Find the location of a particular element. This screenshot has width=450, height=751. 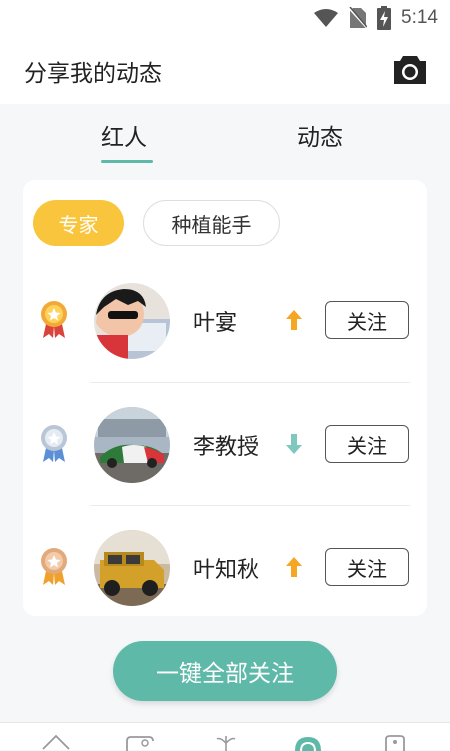

app-header: 分享我的动态 is located at coordinates (225, 70).